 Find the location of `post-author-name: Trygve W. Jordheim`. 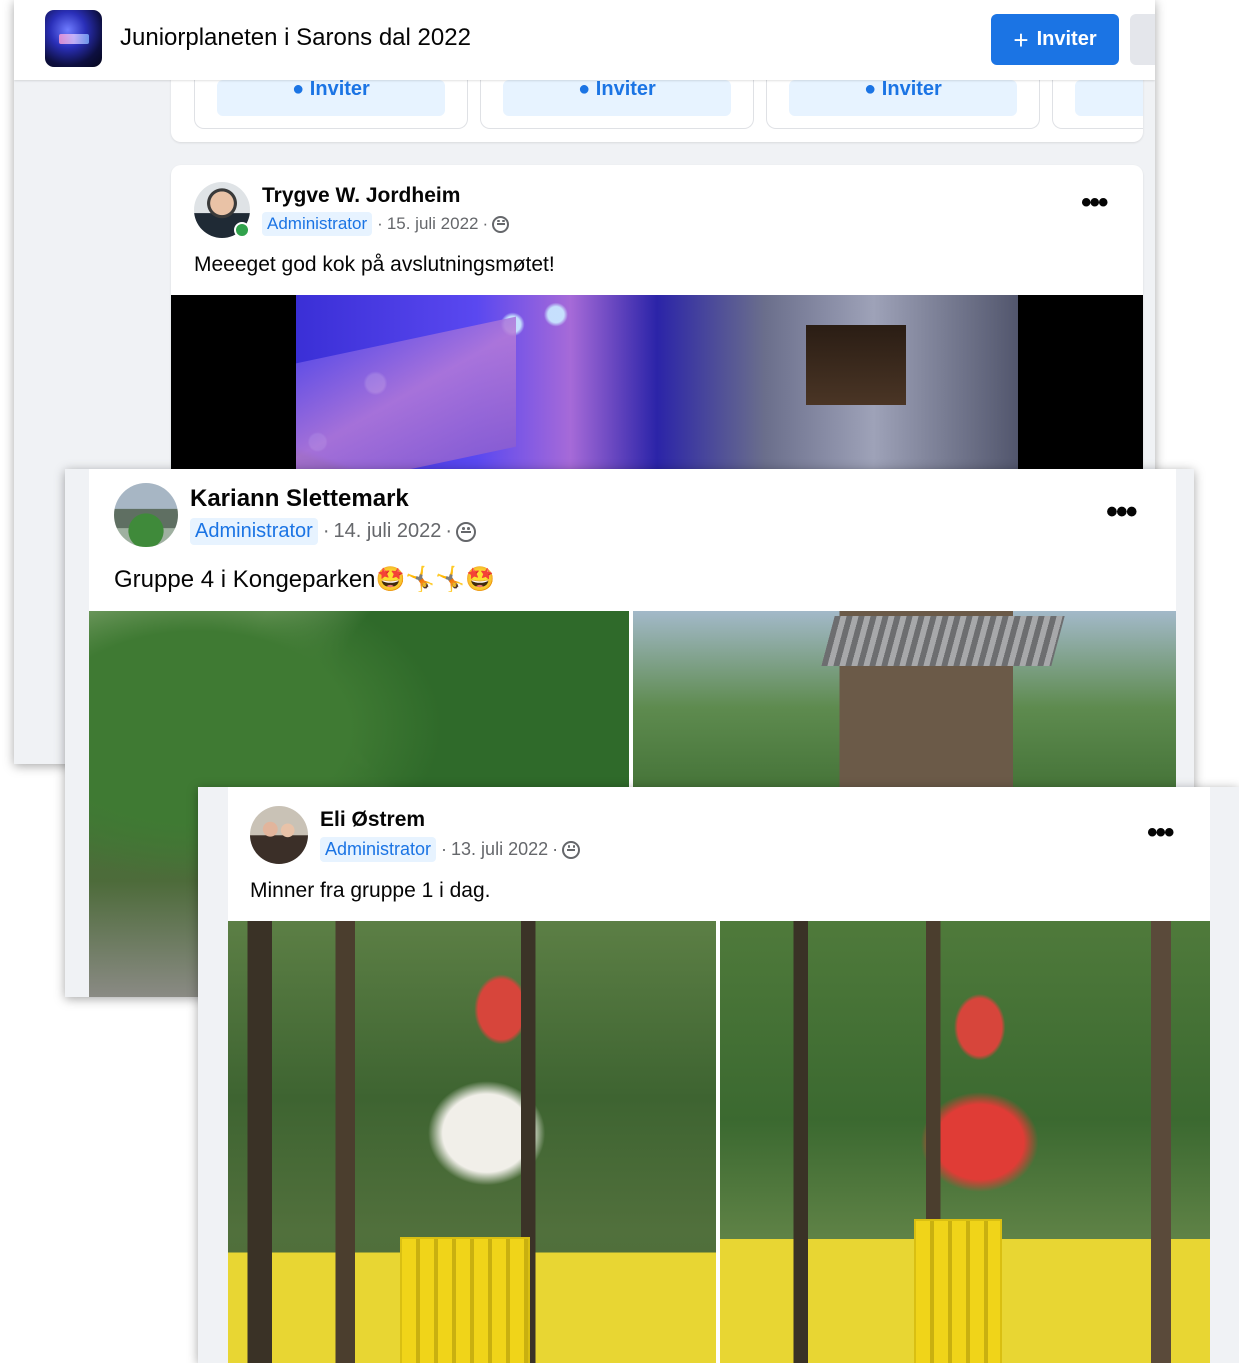

post-author-name: Trygve W. Jordheim is located at coordinates (361, 196).